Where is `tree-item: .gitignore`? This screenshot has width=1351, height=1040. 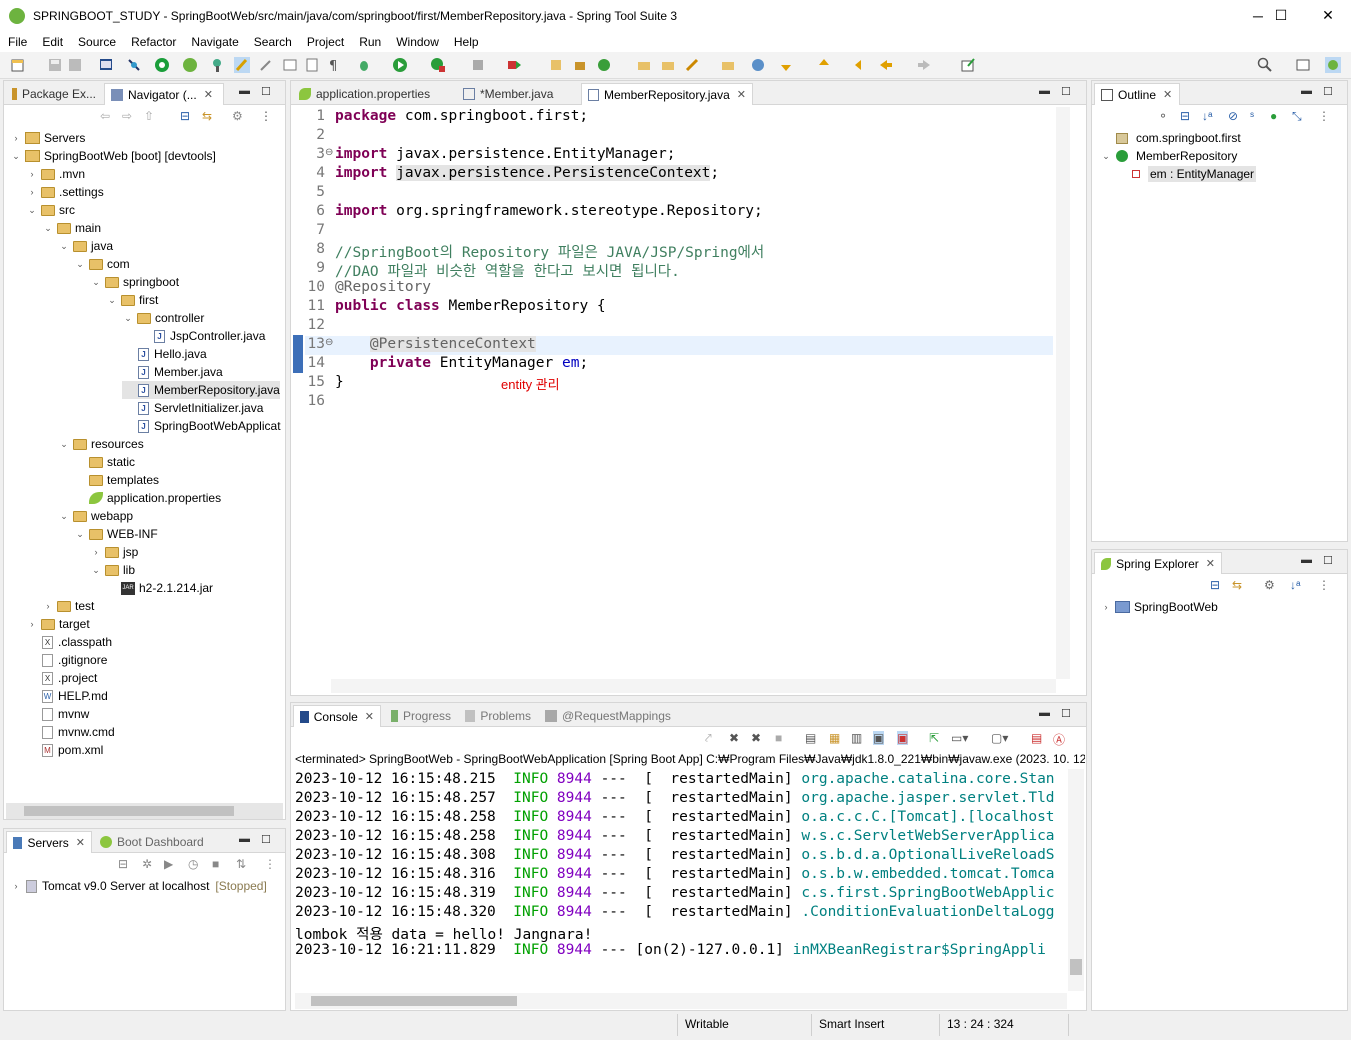 tree-item: .gitignore is located at coordinates (66, 660).